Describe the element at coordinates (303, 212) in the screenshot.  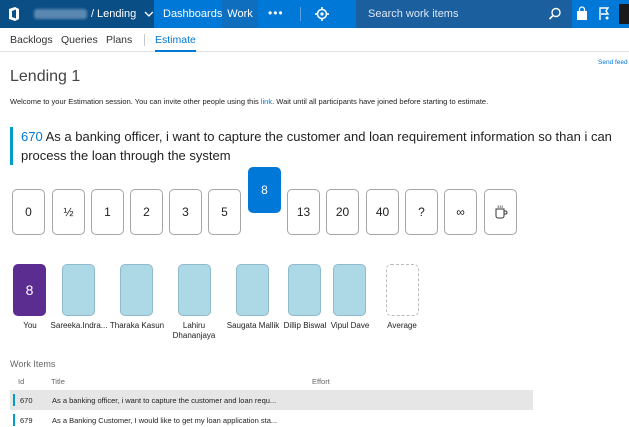
I see `estimate-card-13: 13` at that location.